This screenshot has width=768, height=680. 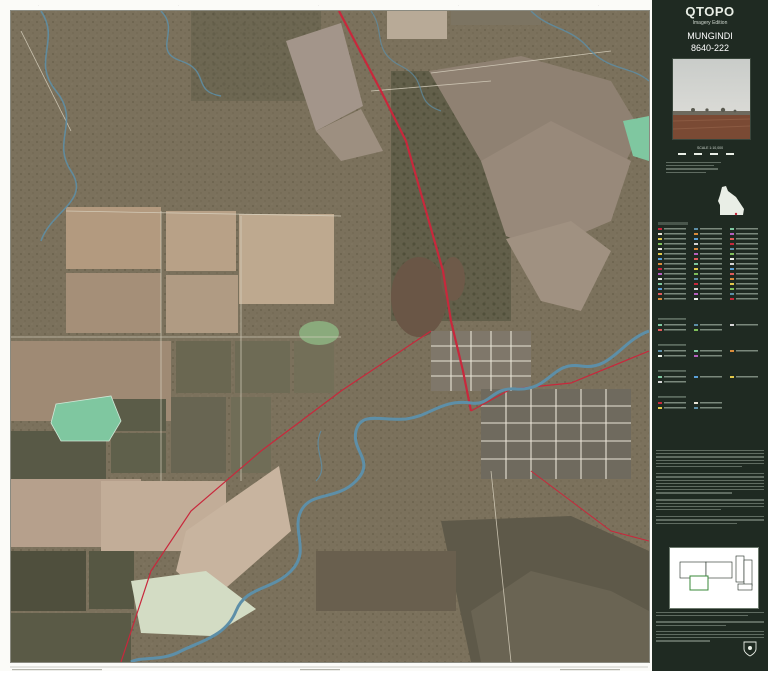 What do you see at coordinates (710, 48) in the screenshot?
I see `sheet-number: 8640-222` at bounding box center [710, 48].